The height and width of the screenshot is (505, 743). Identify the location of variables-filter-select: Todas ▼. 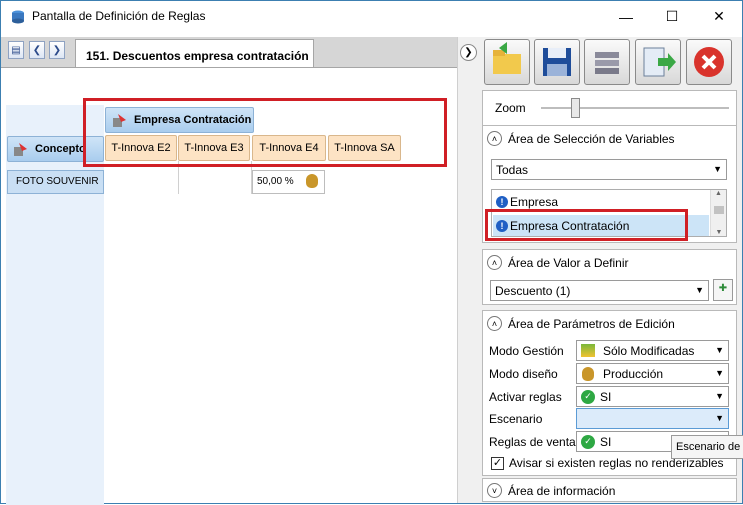
(609, 169).